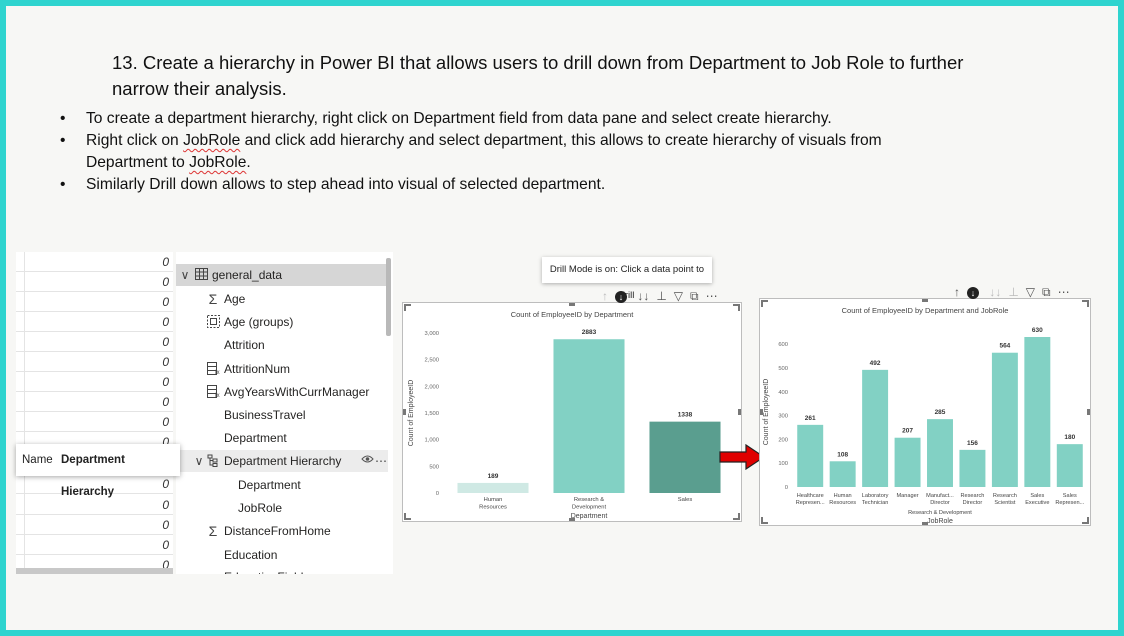  I want to click on field-label: Age (groups), so click(259, 322).